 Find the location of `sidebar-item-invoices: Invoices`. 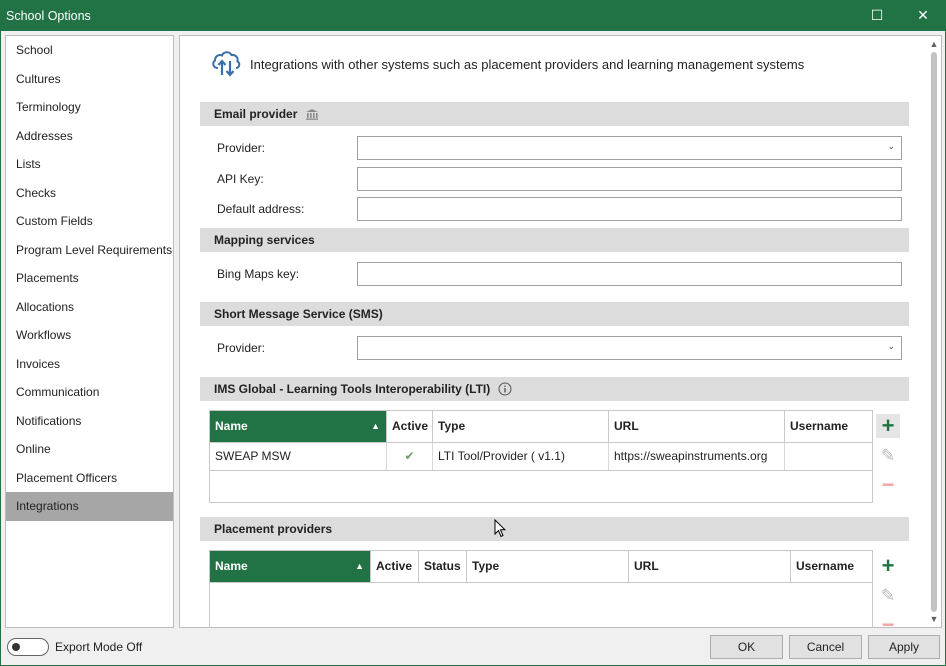

sidebar-item-invoices: Invoices is located at coordinates (89, 364).